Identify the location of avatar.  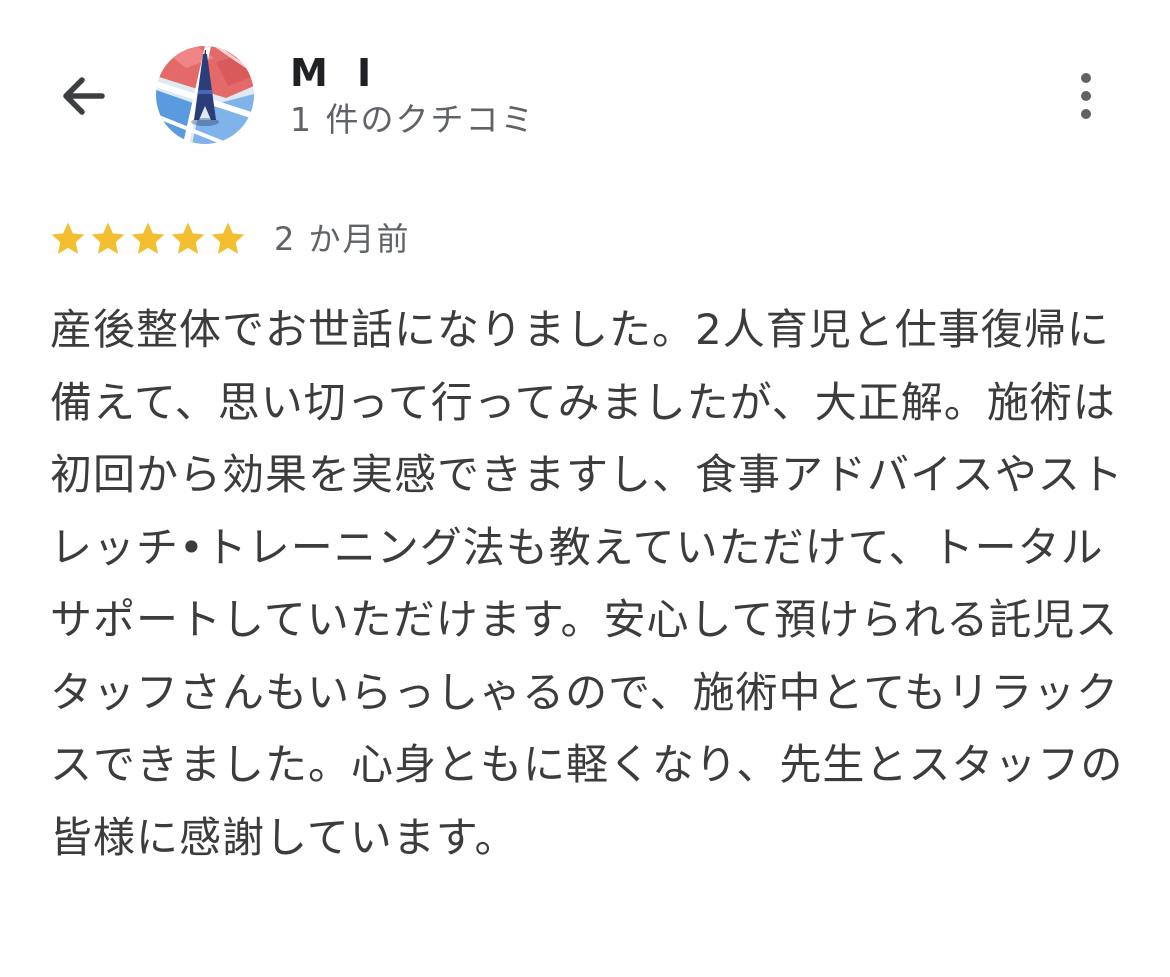
(205, 95).